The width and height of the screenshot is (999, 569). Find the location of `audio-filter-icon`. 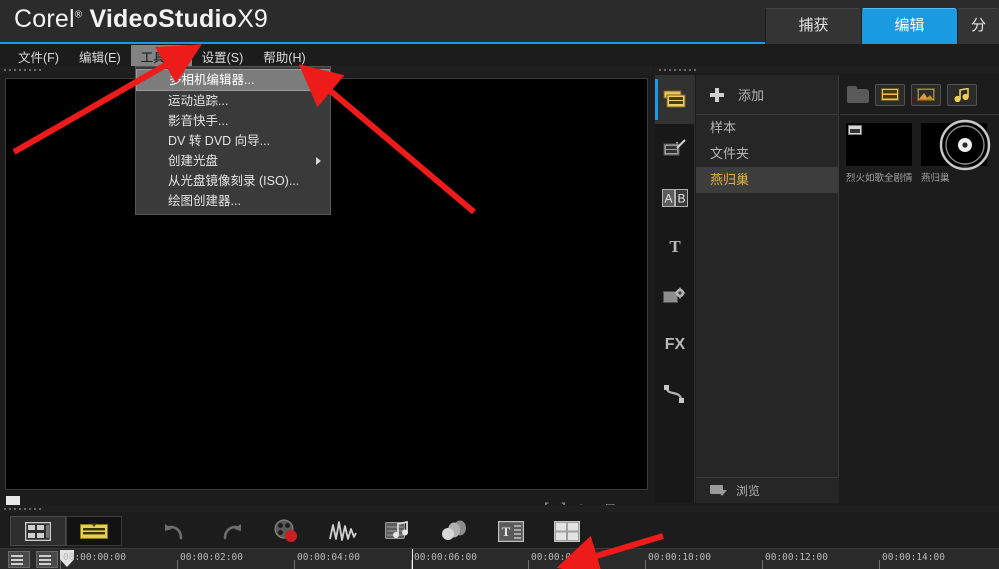

audio-filter-icon is located at coordinates (961, 94).